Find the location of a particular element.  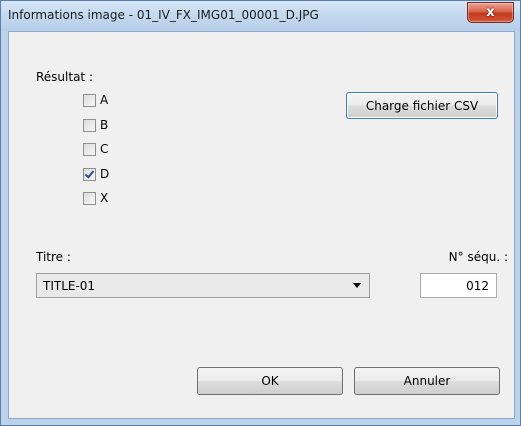

sequence-label: N° séqu. : is located at coordinates (478, 257).